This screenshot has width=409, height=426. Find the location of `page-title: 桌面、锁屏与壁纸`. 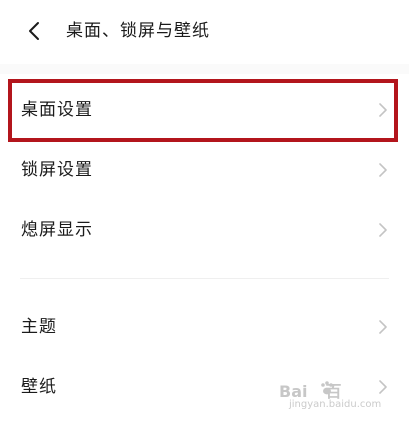

page-title: 桌面、锁屏与壁纸 is located at coordinates (138, 31).